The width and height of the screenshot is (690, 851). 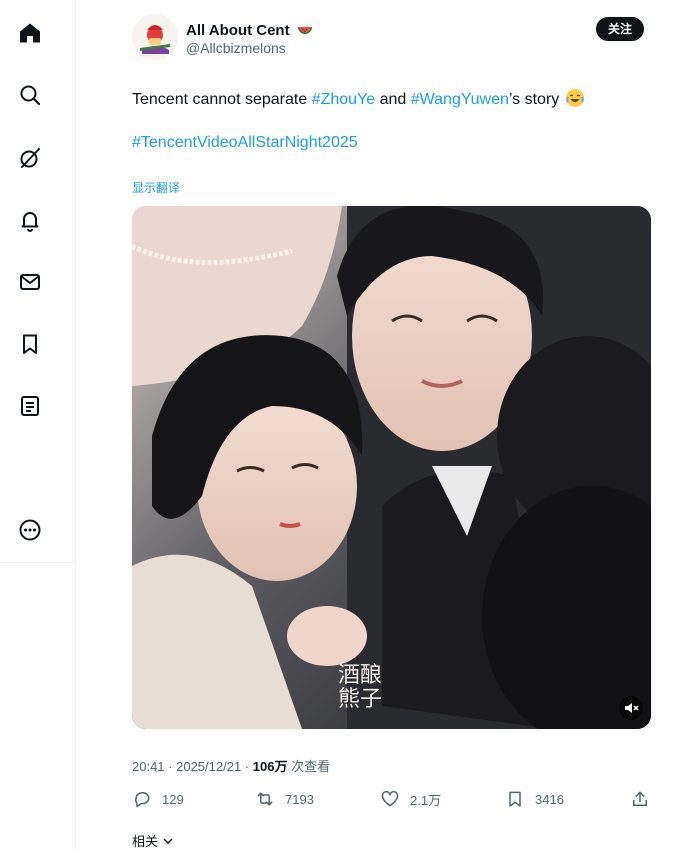 I want to click on like-button: 2.1万, so click(x=410, y=799).